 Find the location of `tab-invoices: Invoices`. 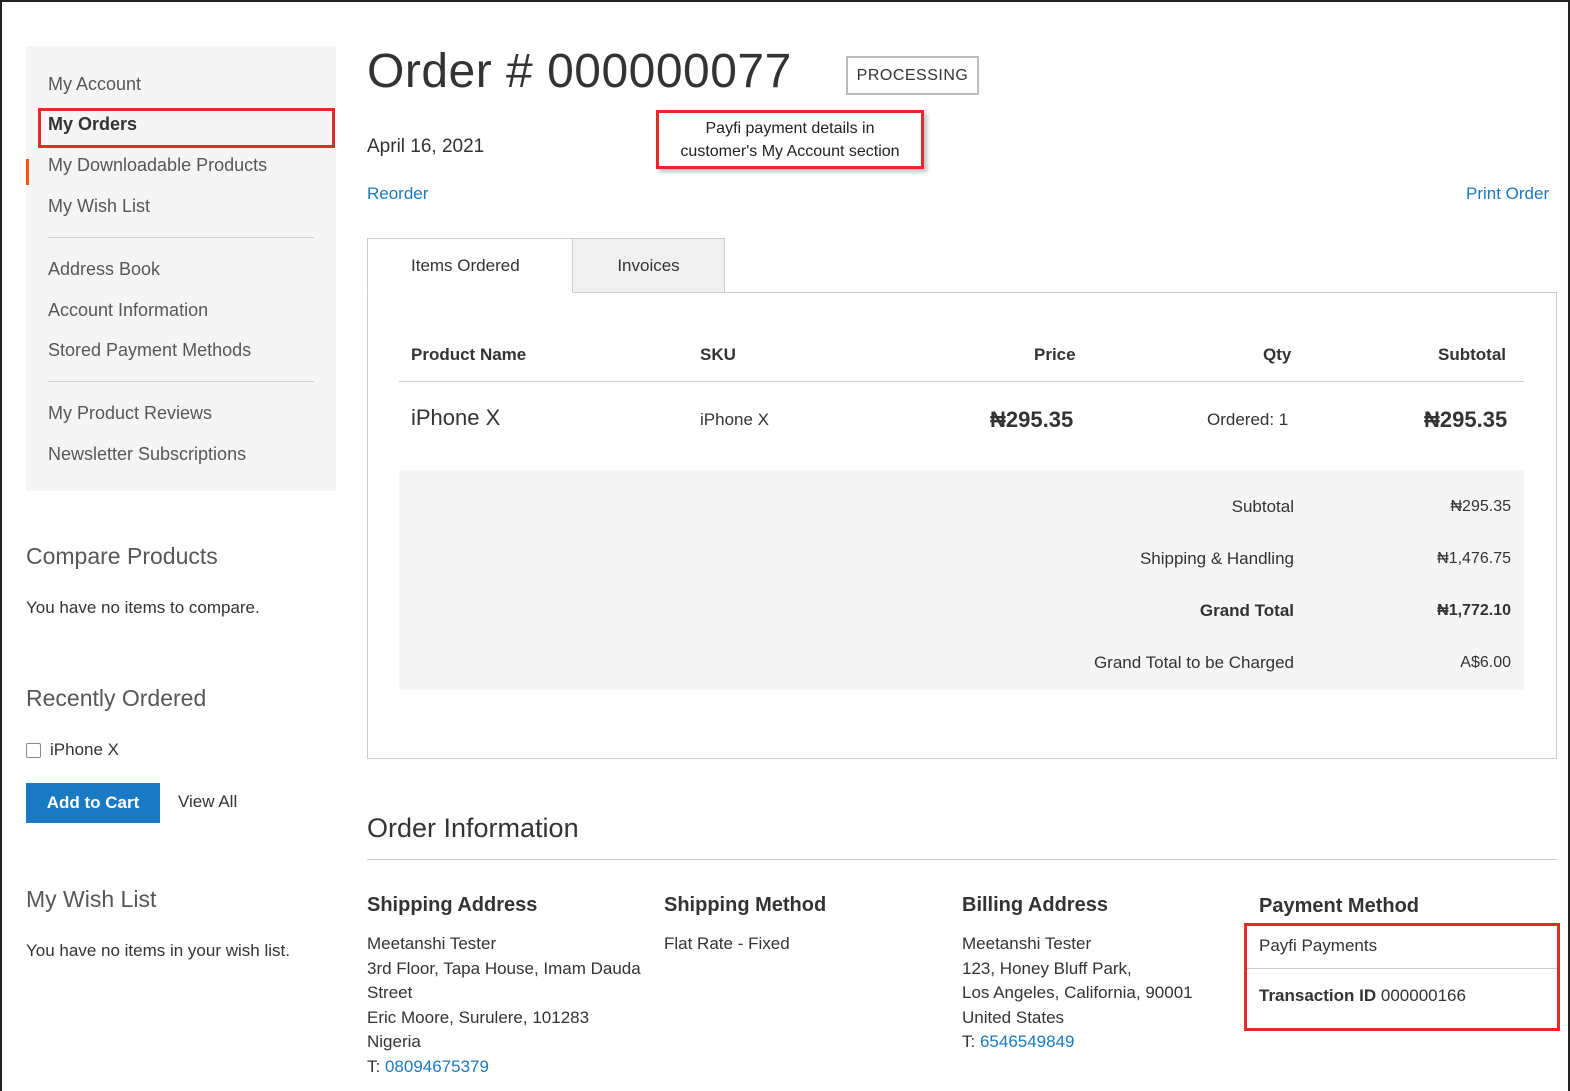

tab-invoices: Invoices is located at coordinates (648, 265).